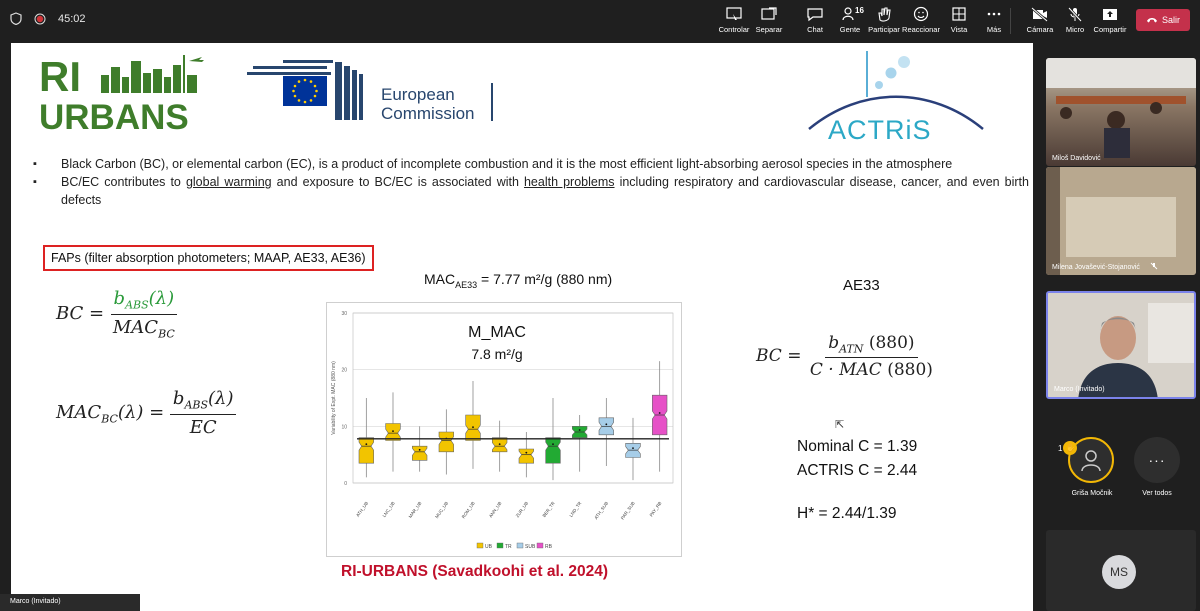  I want to click on mouse-cursor-icon: ⇱, so click(840, 425).